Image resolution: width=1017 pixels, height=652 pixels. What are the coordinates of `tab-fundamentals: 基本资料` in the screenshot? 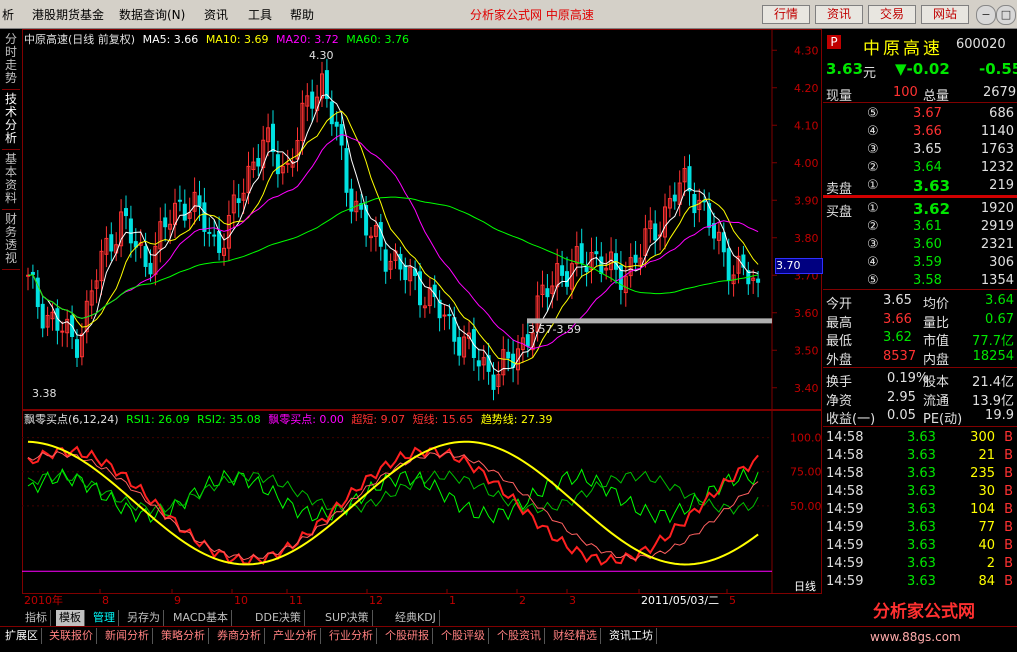 It's located at (11, 181).